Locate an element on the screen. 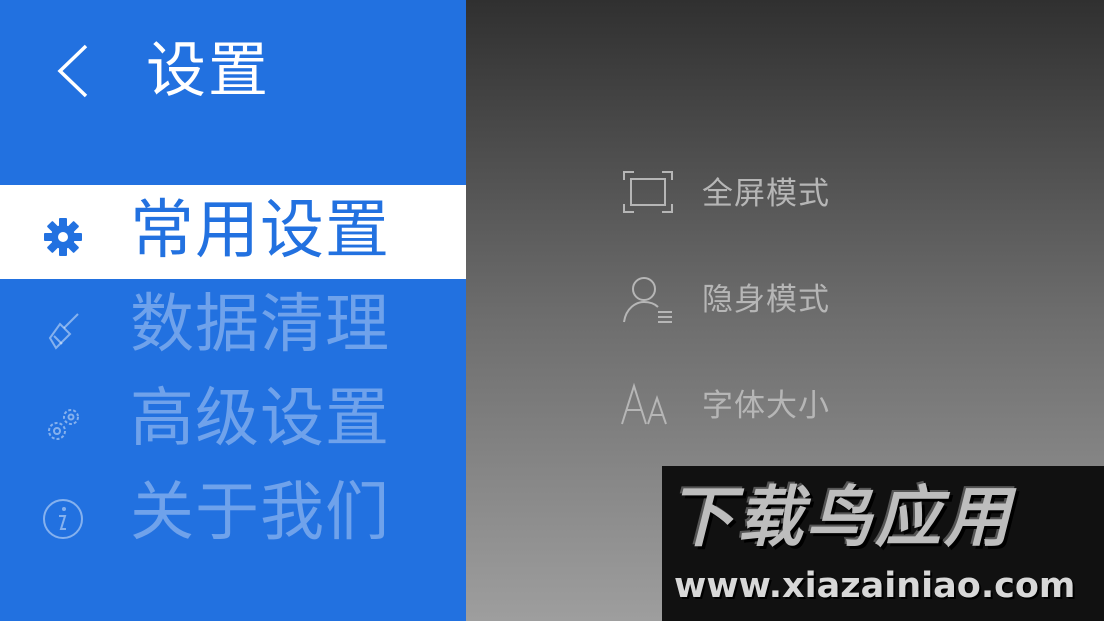  sidebar-item-about-us: 关于我们 is located at coordinates (233, 514).